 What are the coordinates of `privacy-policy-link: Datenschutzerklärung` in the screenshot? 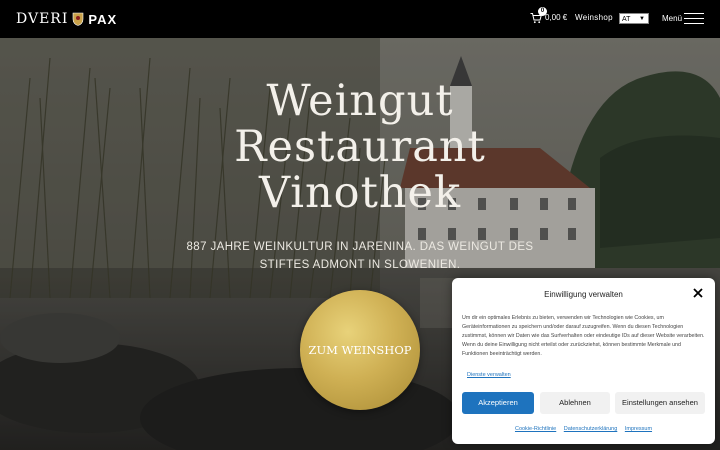 It's located at (591, 429).